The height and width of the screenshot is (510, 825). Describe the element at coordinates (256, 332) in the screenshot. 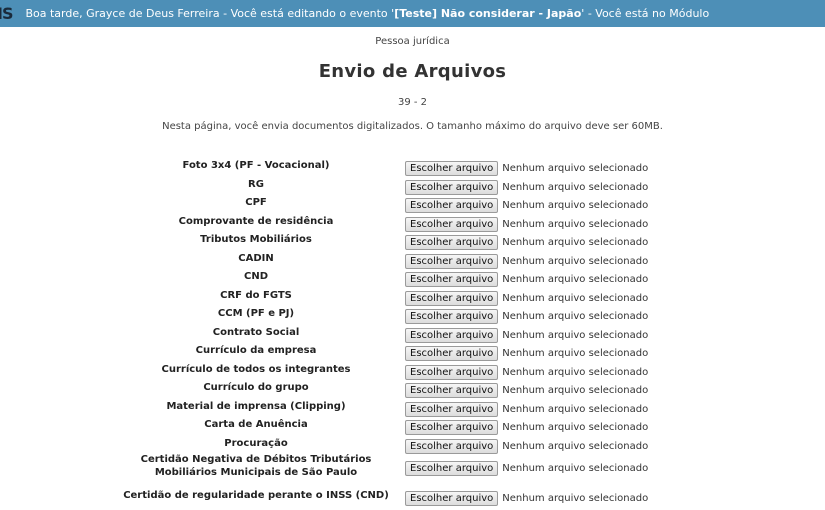

I see `document-label: Contrato Social` at that location.